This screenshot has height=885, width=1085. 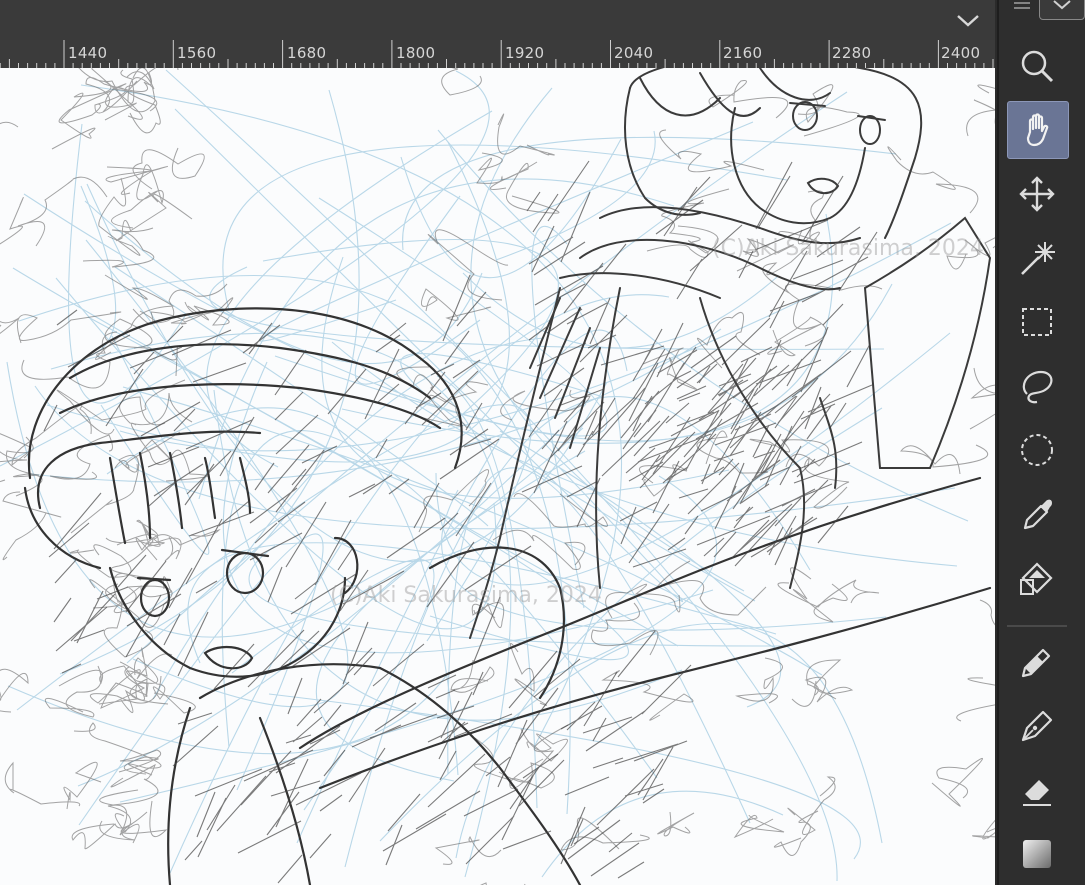 I want to click on gradient-icon, so click(x=1037, y=854).